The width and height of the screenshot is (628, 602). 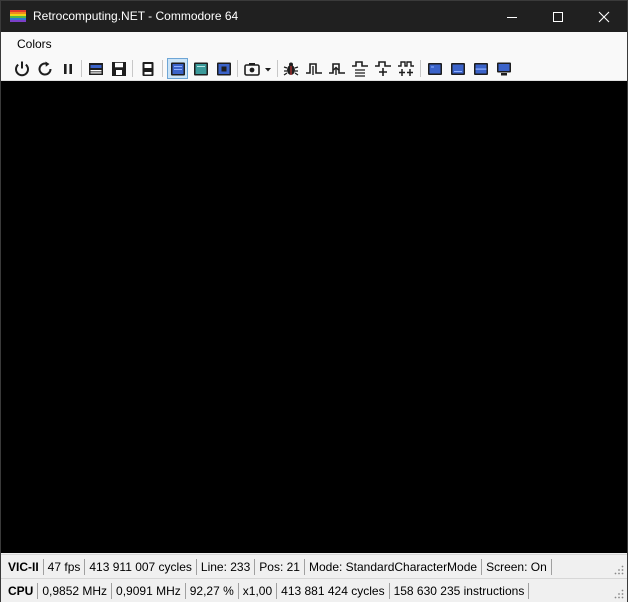 I want to click on cpu-freq-1: 0,9852 MHz, so click(x=75, y=590).